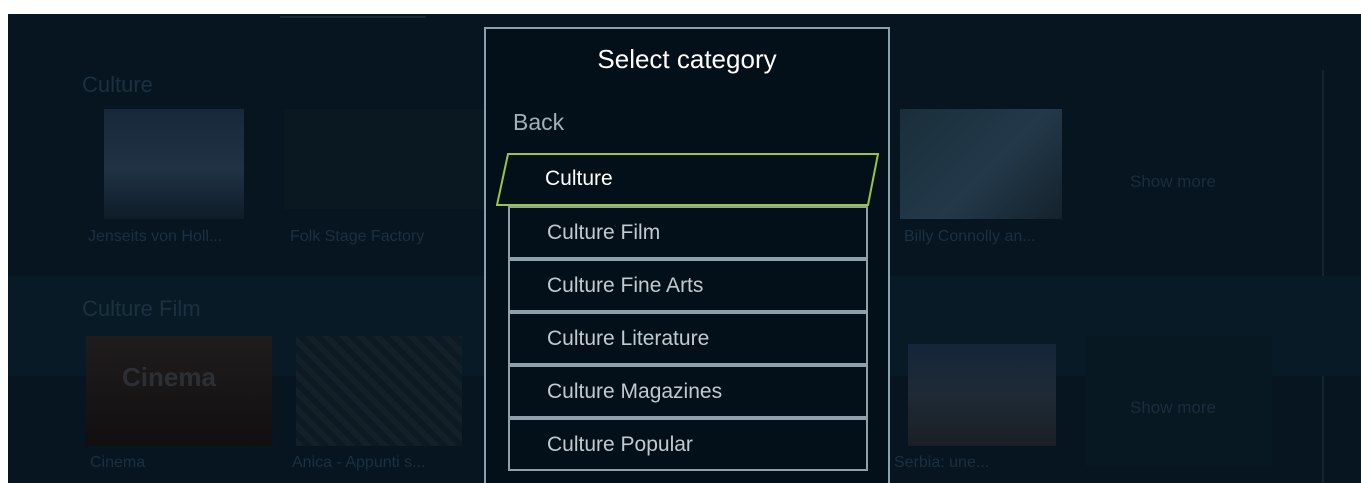  I want to click on dialog-title: Select category, so click(687, 59).